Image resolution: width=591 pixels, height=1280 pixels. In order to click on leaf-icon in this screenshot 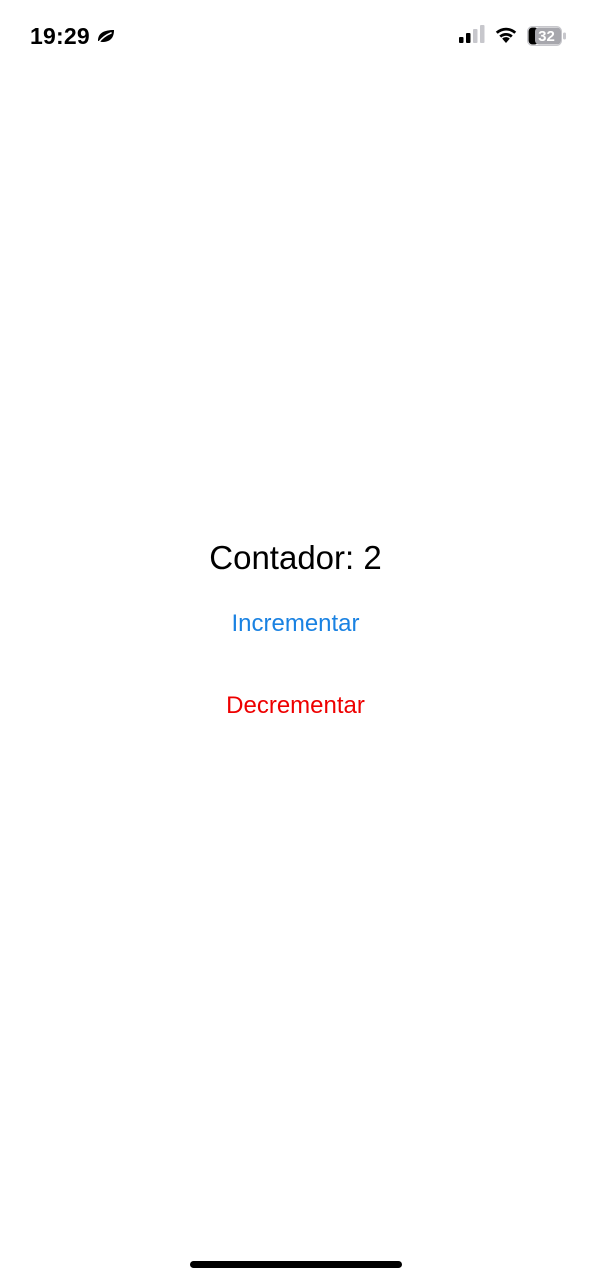, I will do `click(106, 36)`.